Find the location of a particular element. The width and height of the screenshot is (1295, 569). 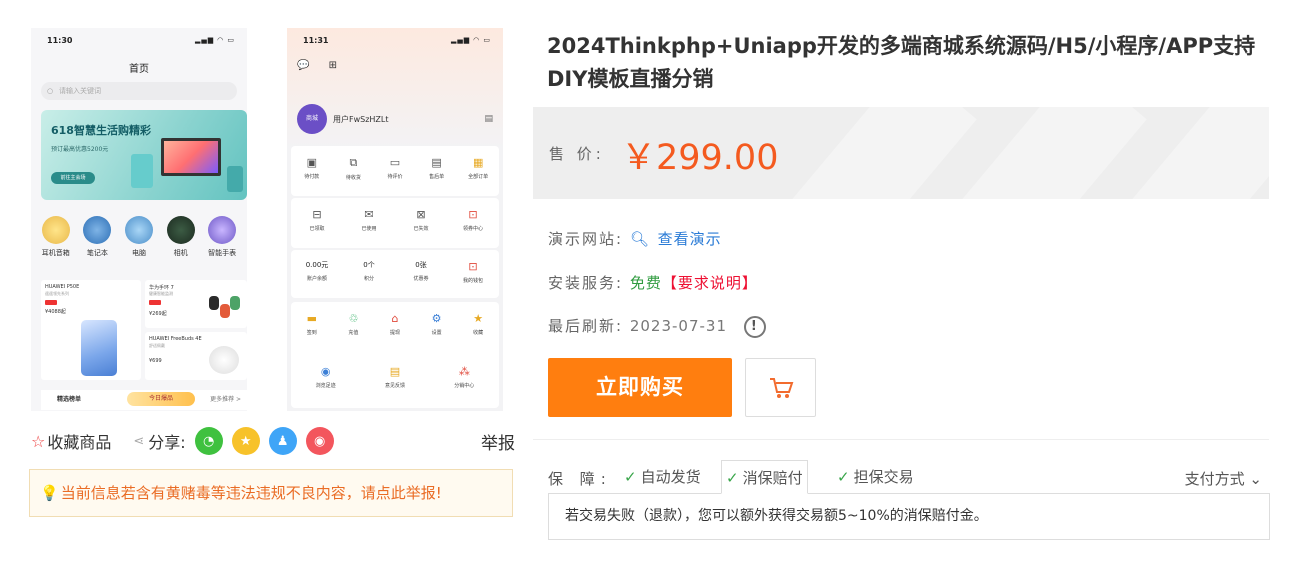

category-item: 耳机音箱 is located at coordinates (56, 237).